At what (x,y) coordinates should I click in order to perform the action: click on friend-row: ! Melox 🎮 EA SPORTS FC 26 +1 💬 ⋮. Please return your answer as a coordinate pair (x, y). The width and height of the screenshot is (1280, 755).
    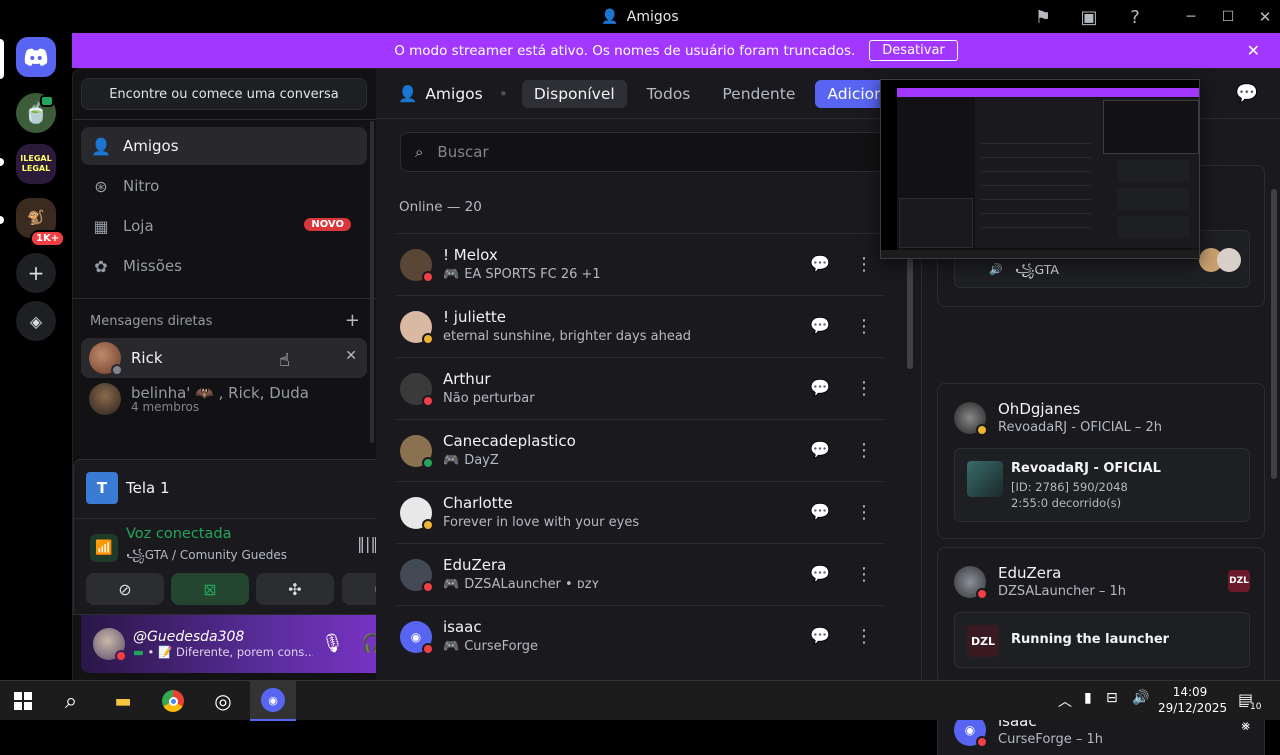
    Looking at the image, I should click on (640, 264).